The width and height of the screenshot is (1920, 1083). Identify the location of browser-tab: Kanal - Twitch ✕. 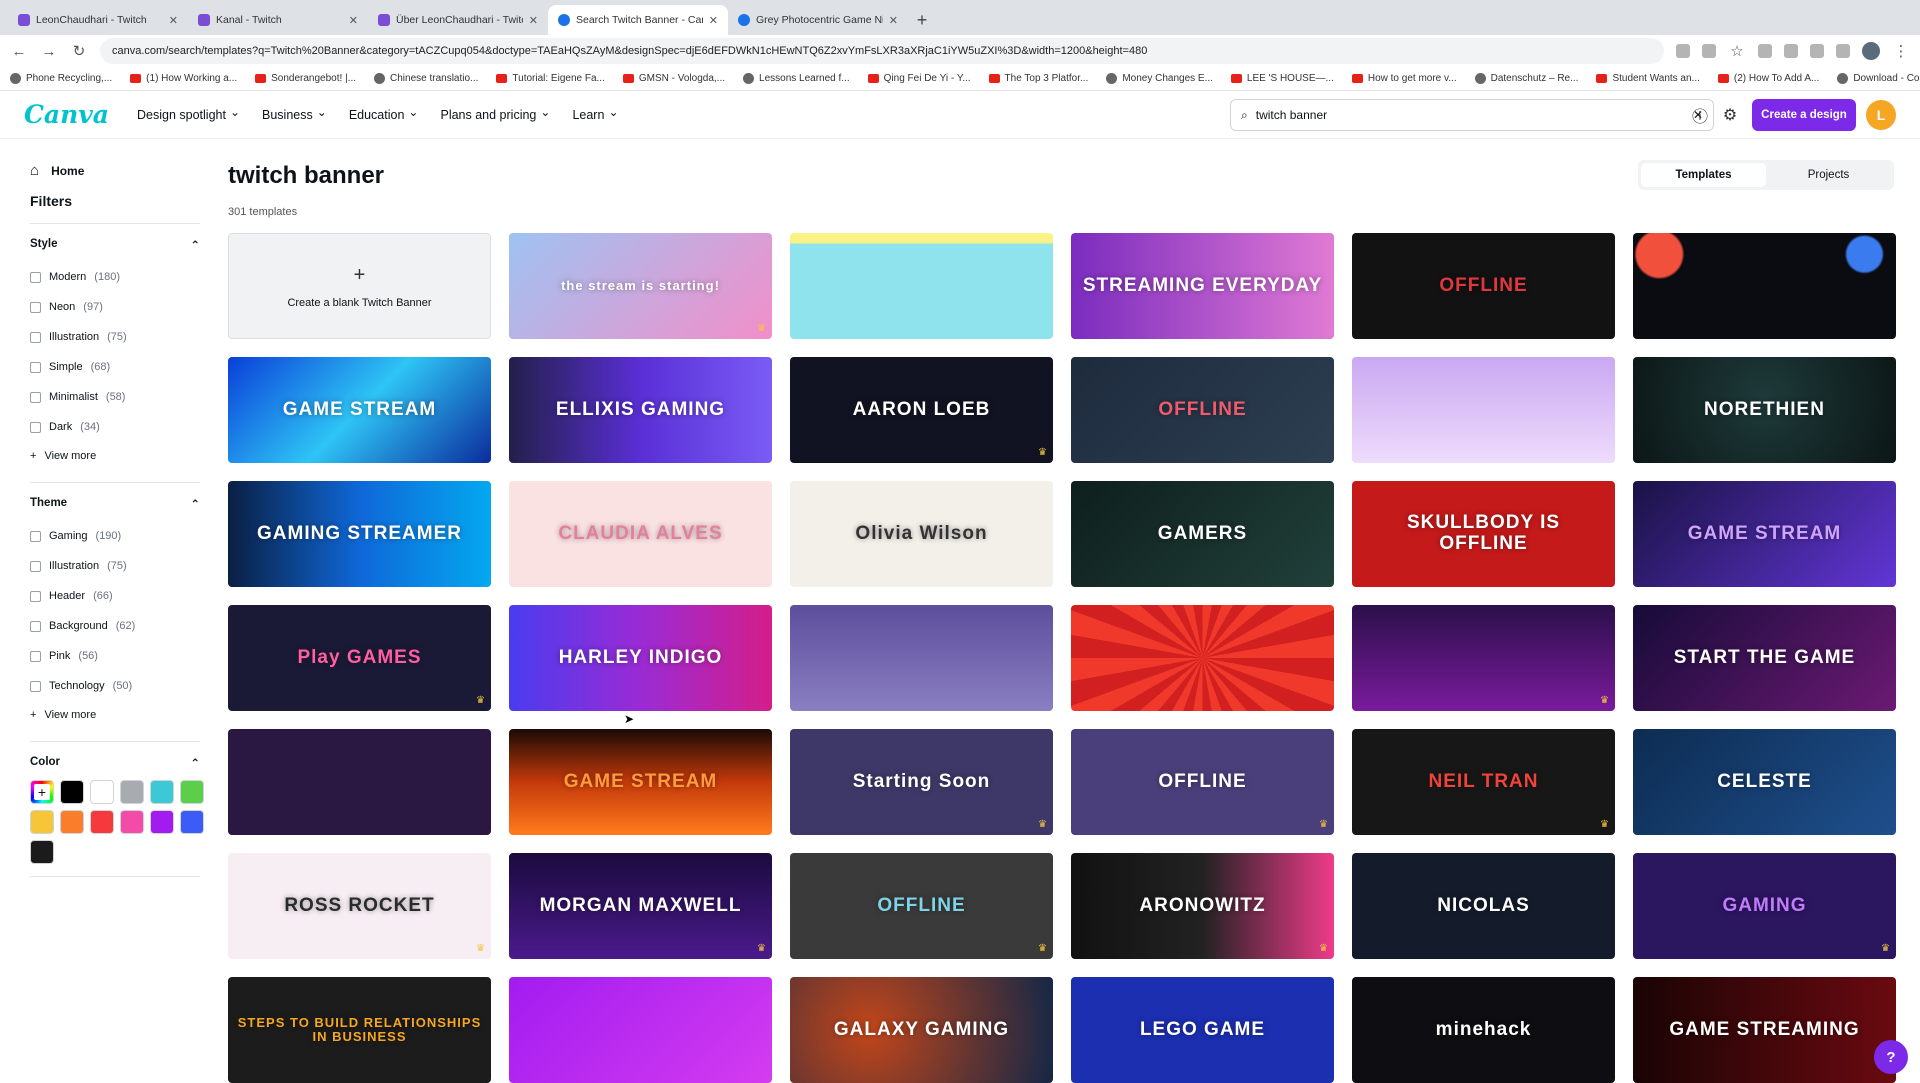
(278, 20).